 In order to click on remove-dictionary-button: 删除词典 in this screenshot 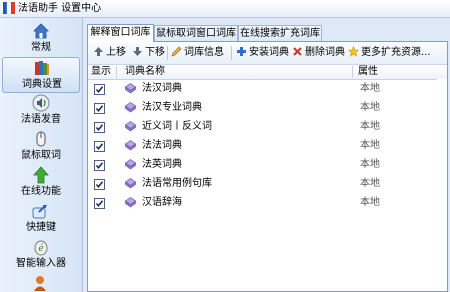, I will do `click(318, 53)`.